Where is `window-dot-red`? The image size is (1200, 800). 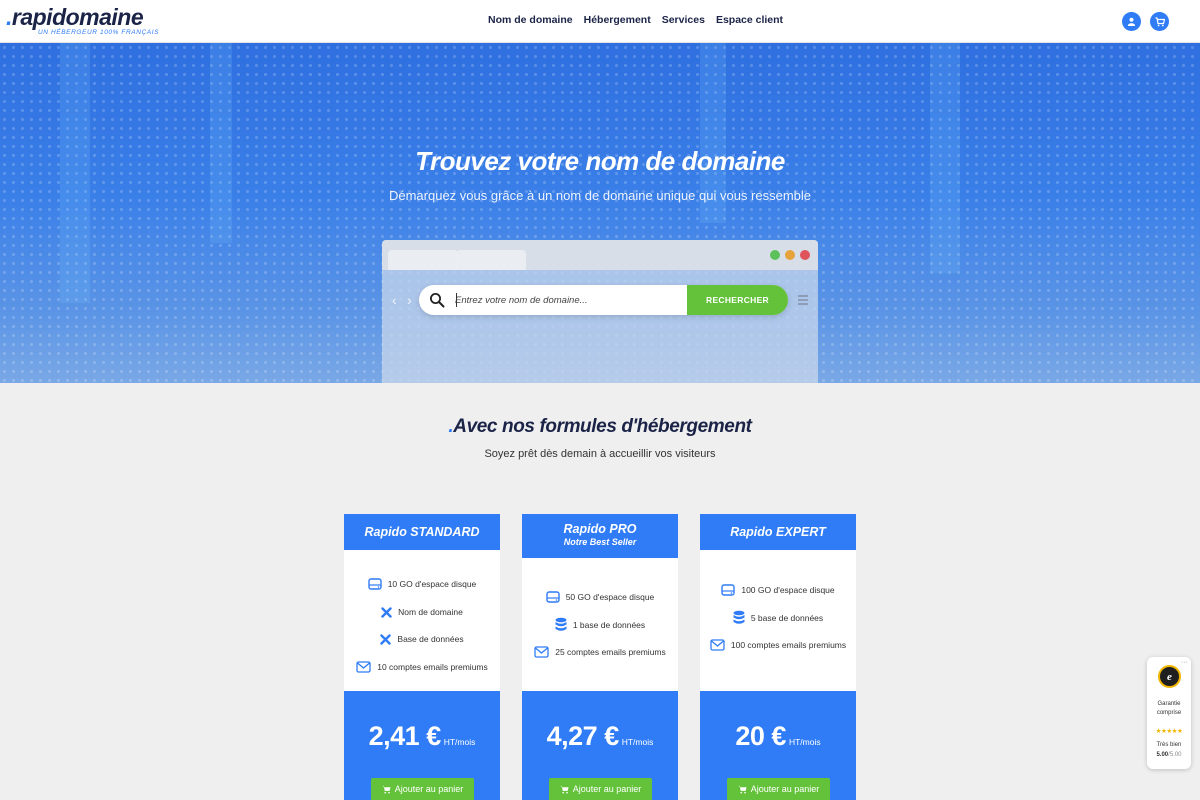
window-dot-red is located at coordinates (805, 255).